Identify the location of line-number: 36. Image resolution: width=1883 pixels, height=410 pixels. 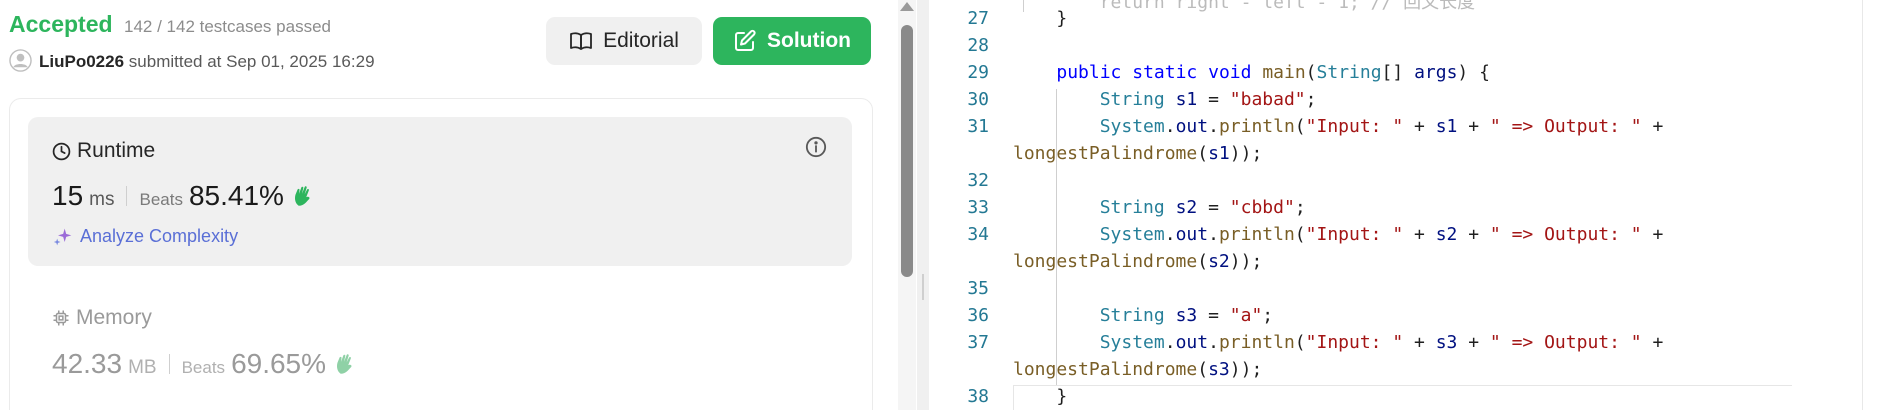
(978, 315).